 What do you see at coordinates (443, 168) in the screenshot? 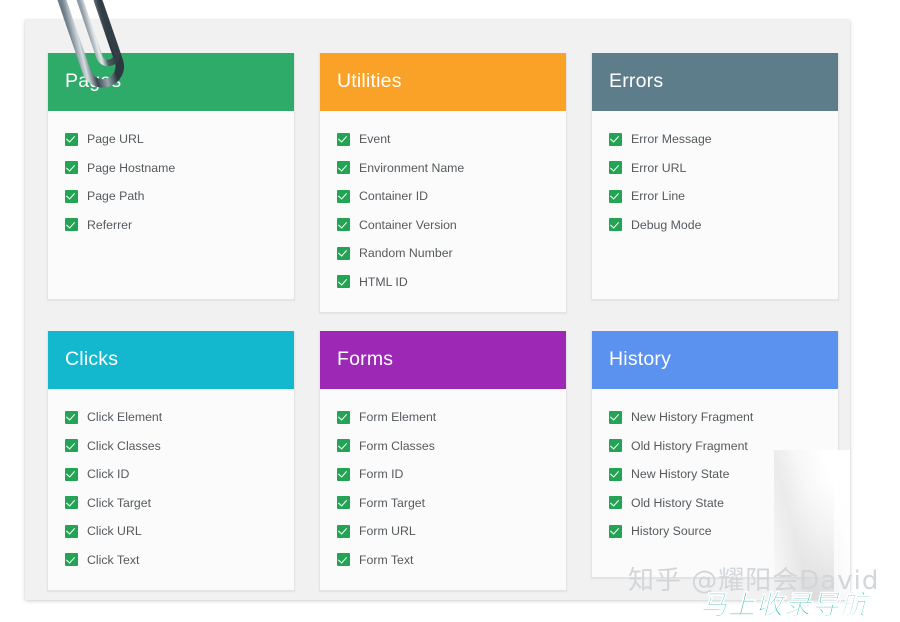
I see `checkbox-row: Environment Name` at bounding box center [443, 168].